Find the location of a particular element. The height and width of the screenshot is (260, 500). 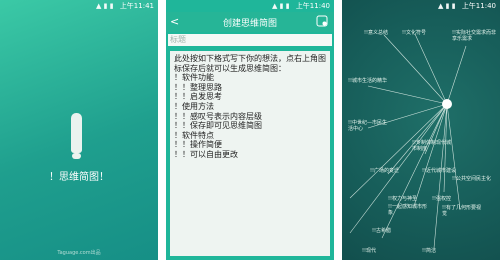

mindmap-node: !!有了几何形要视觉 is located at coordinates (463, 211).